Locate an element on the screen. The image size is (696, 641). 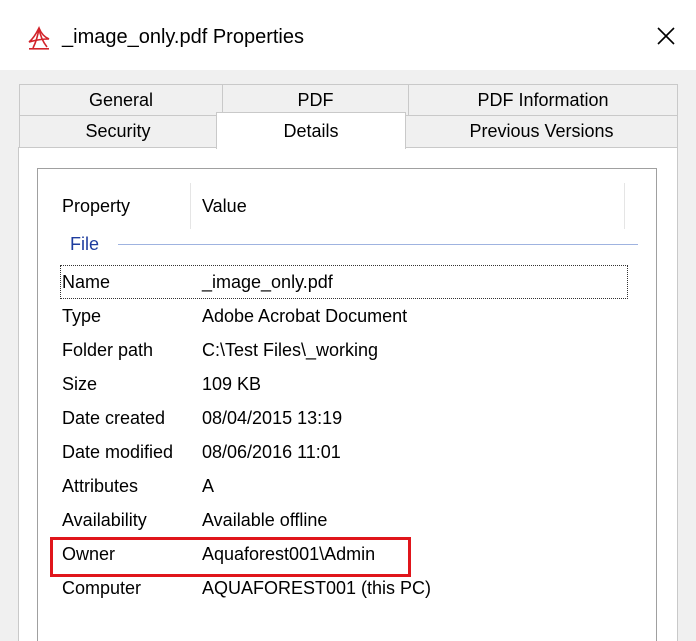
tab-label: Security is located at coordinates (118, 131).